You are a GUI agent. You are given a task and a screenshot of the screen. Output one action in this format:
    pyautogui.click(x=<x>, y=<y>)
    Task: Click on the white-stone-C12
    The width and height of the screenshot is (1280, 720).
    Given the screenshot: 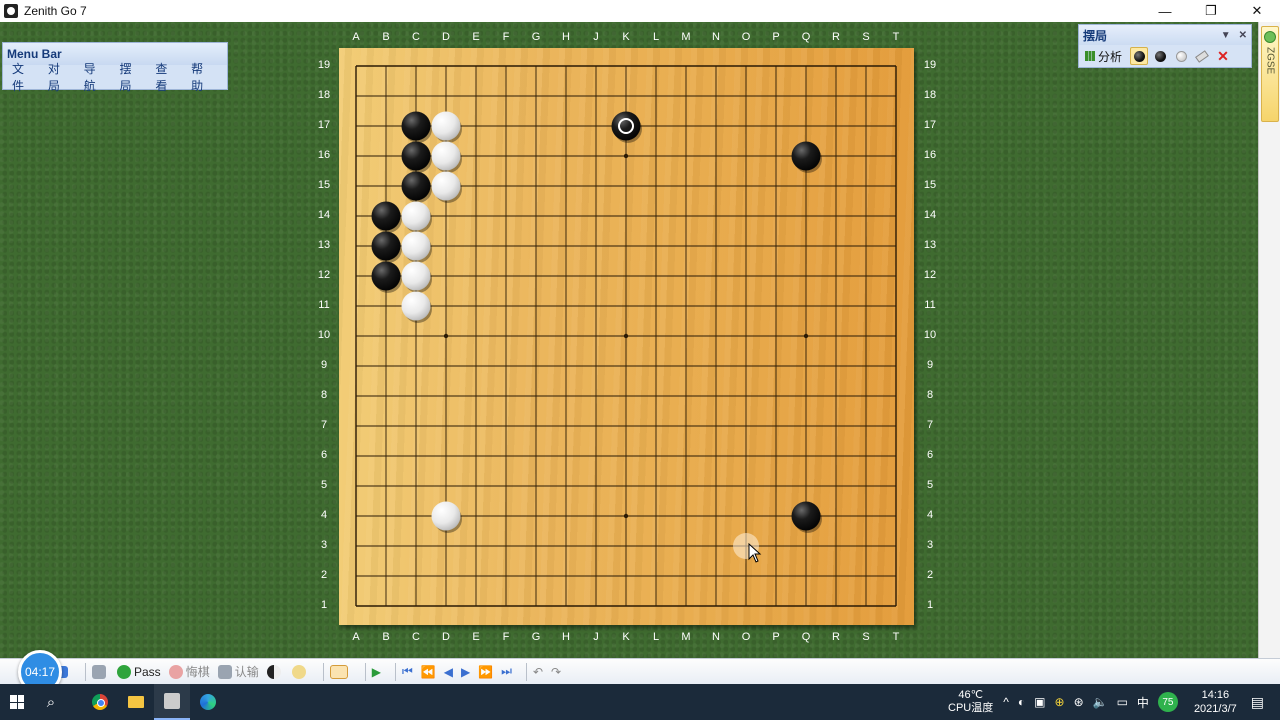 What is the action you would take?
    pyautogui.click(x=416, y=276)
    